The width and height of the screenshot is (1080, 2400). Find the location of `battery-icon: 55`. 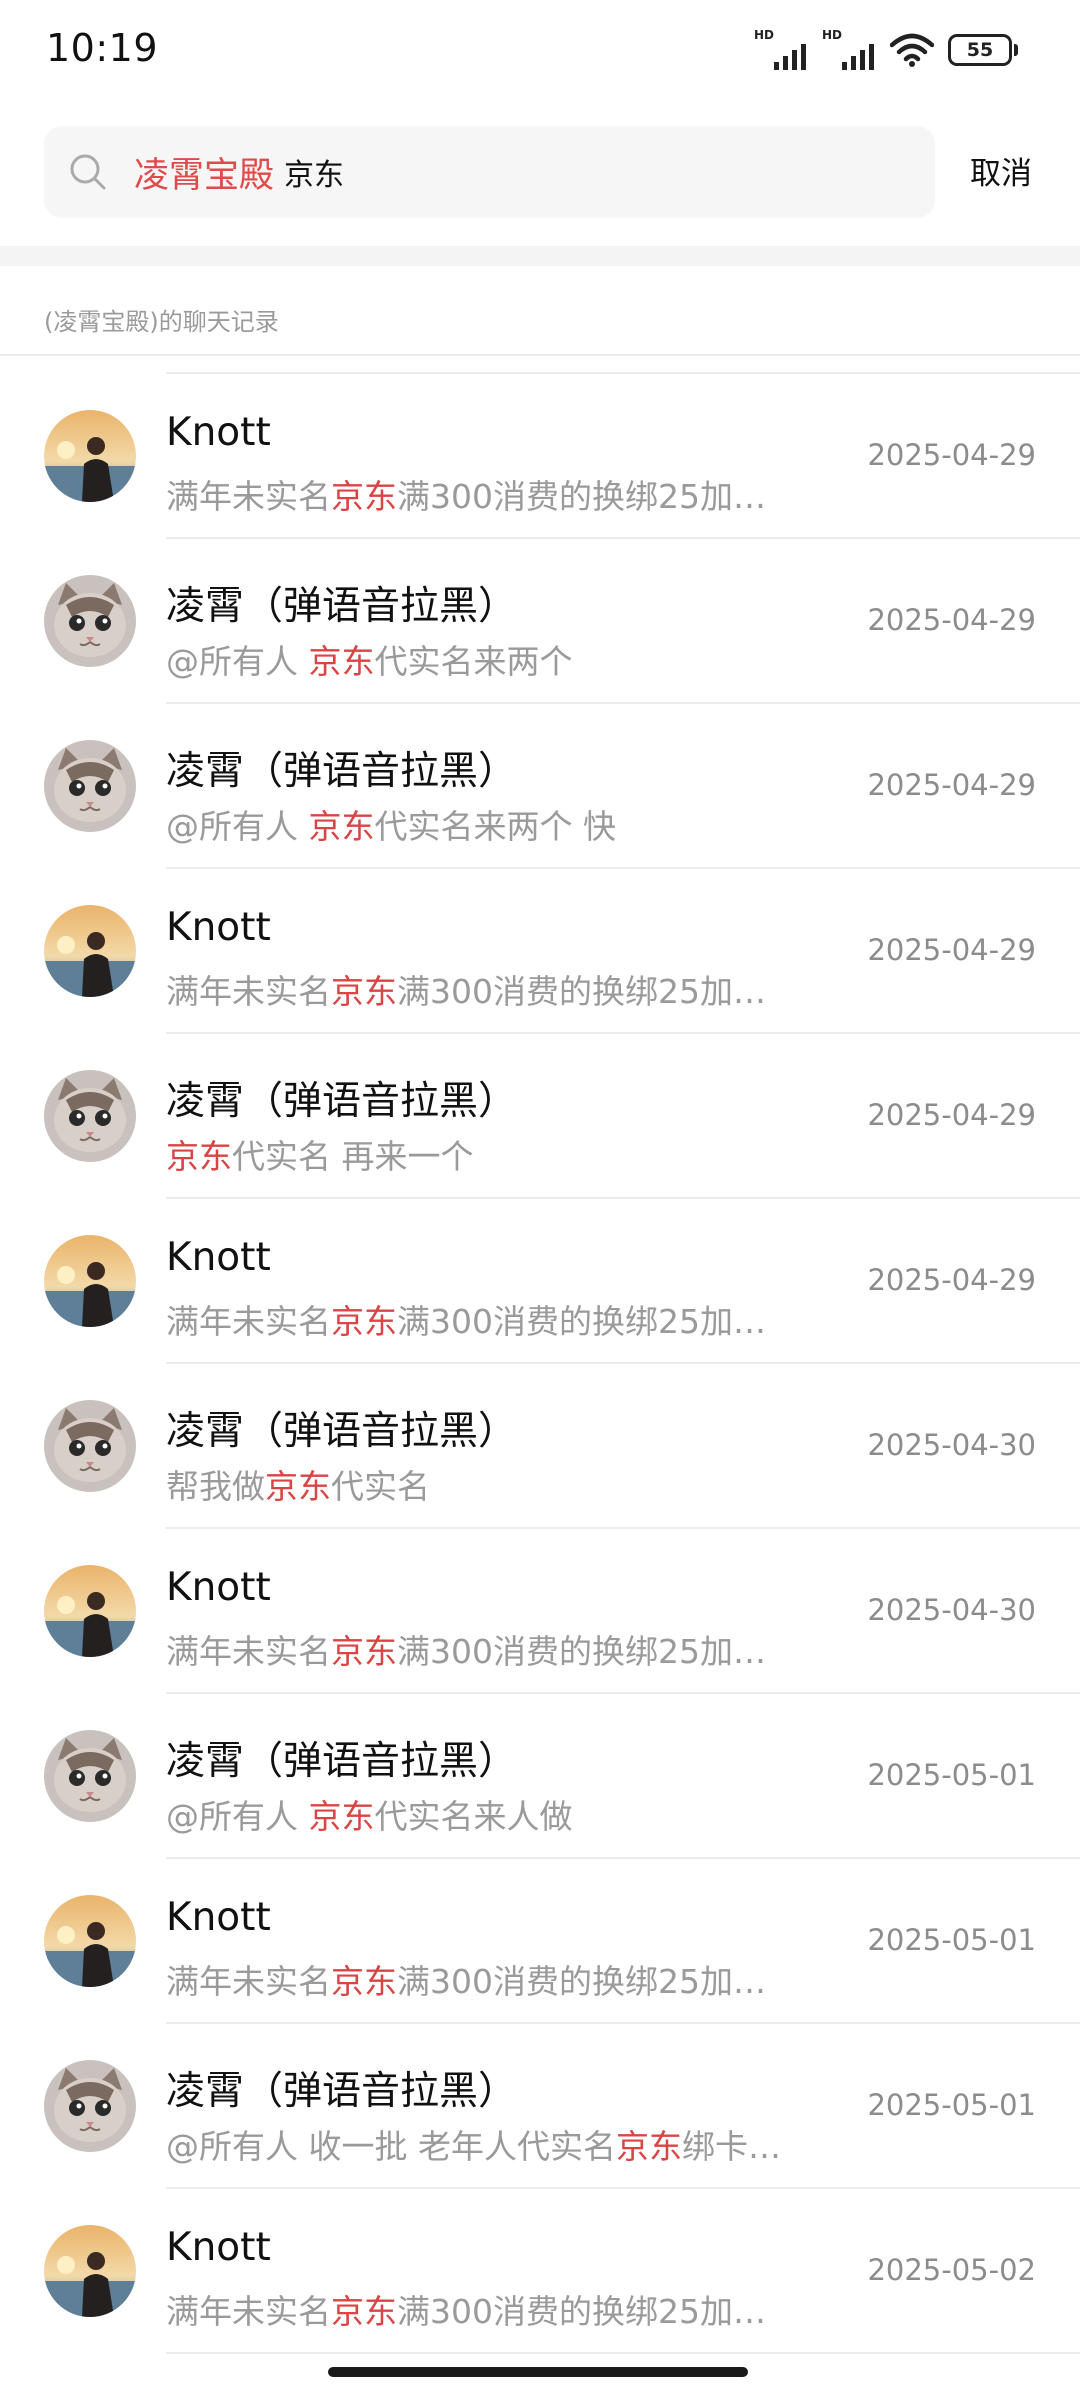

battery-icon: 55 is located at coordinates (983, 50).